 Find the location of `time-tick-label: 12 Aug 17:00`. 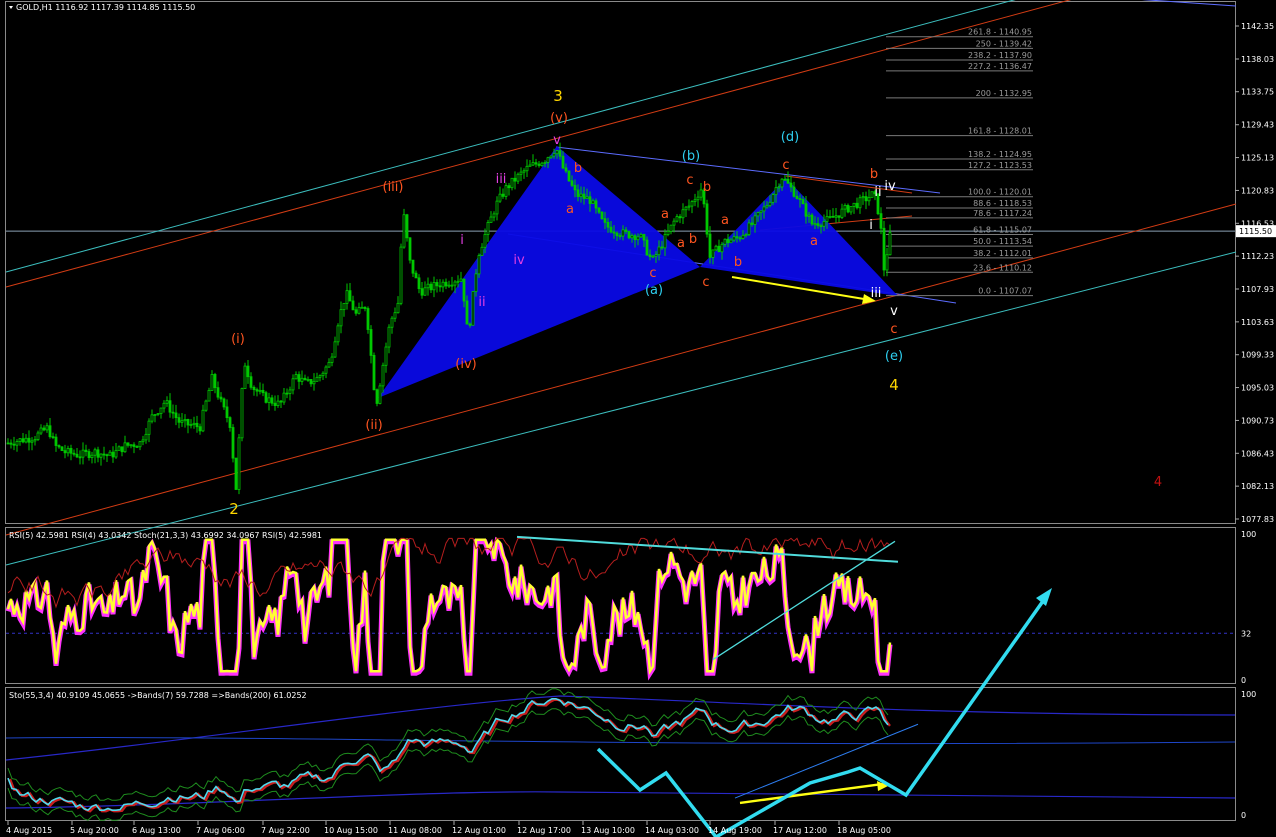

time-tick-label: 12 Aug 17:00 is located at coordinates (544, 830).